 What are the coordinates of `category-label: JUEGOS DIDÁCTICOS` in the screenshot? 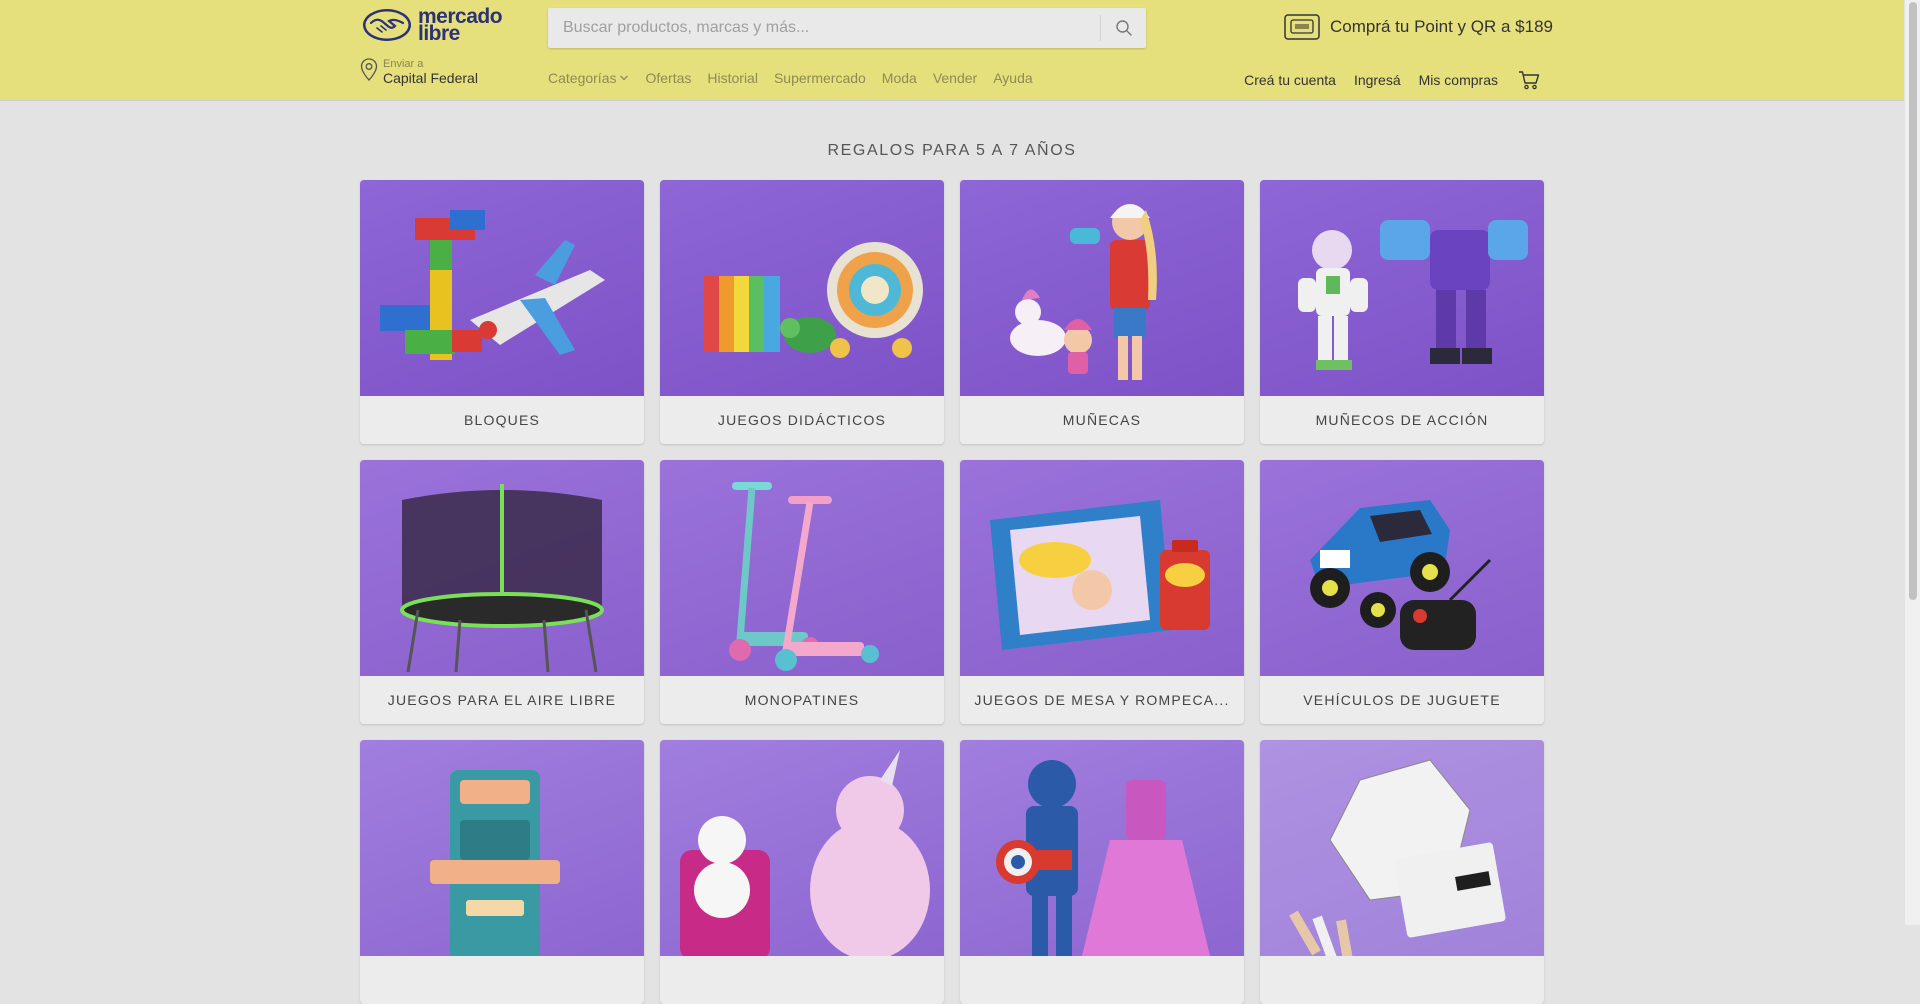 It's located at (802, 420).